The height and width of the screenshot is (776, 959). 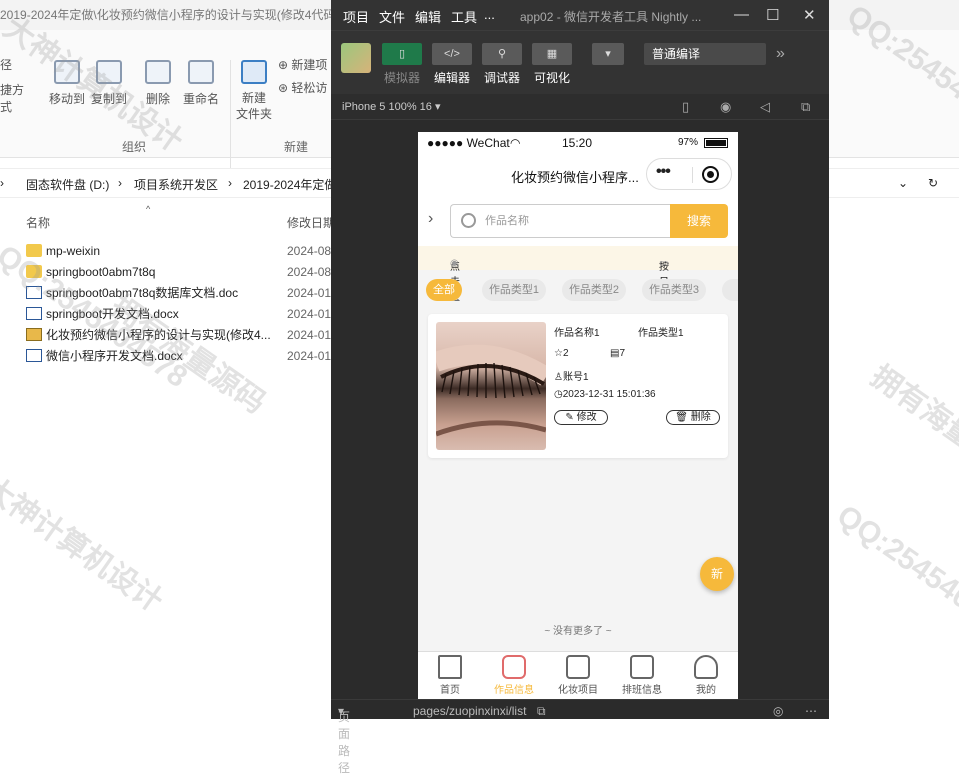 I want to click on new-folder-button: 新建 文件夹, so click(x=254, y=91).